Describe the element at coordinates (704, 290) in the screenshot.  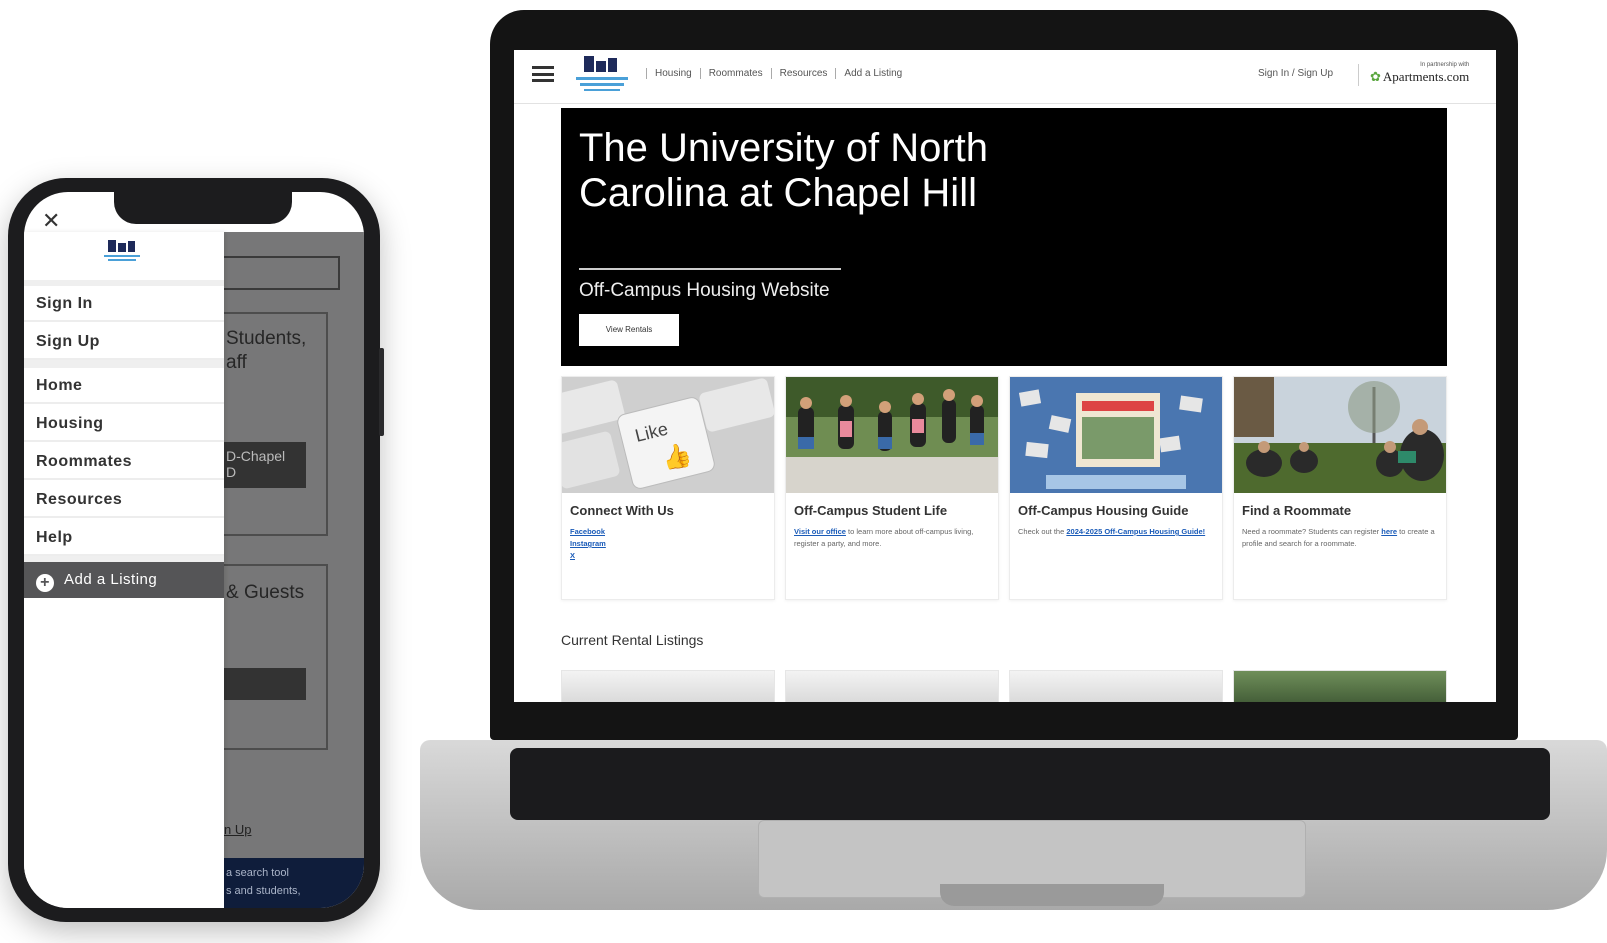
I see `hero-subtitle: Off-Campus Housing Website` at that location.